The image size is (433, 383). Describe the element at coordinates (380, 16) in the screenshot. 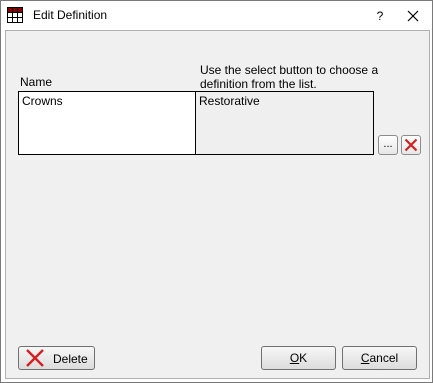

I see `help-button: ?` at that location.